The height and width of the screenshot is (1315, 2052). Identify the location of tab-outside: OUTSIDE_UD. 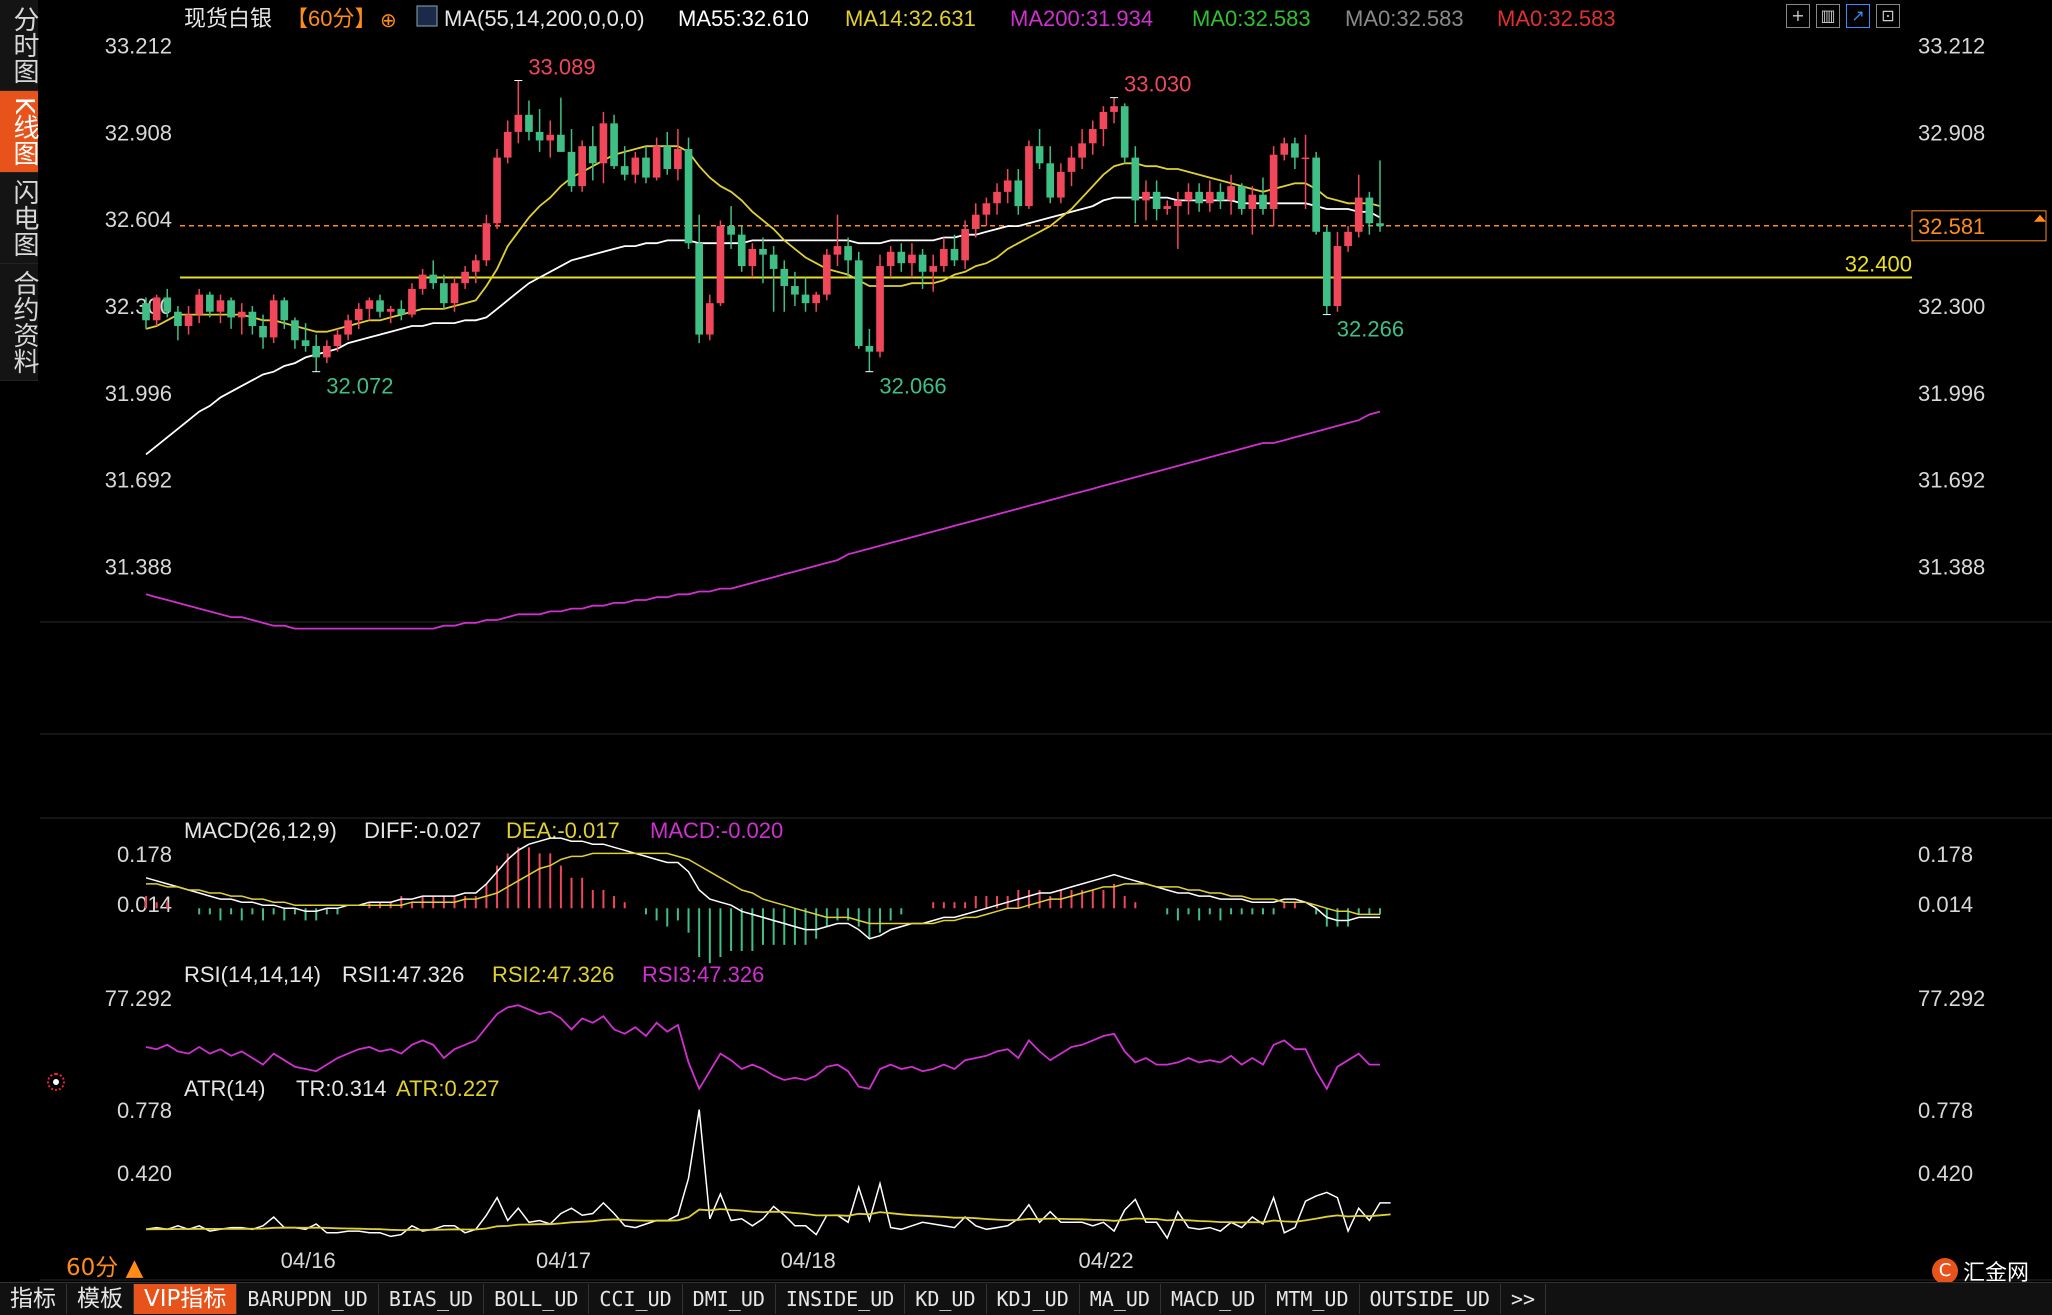
(1430, 1299).